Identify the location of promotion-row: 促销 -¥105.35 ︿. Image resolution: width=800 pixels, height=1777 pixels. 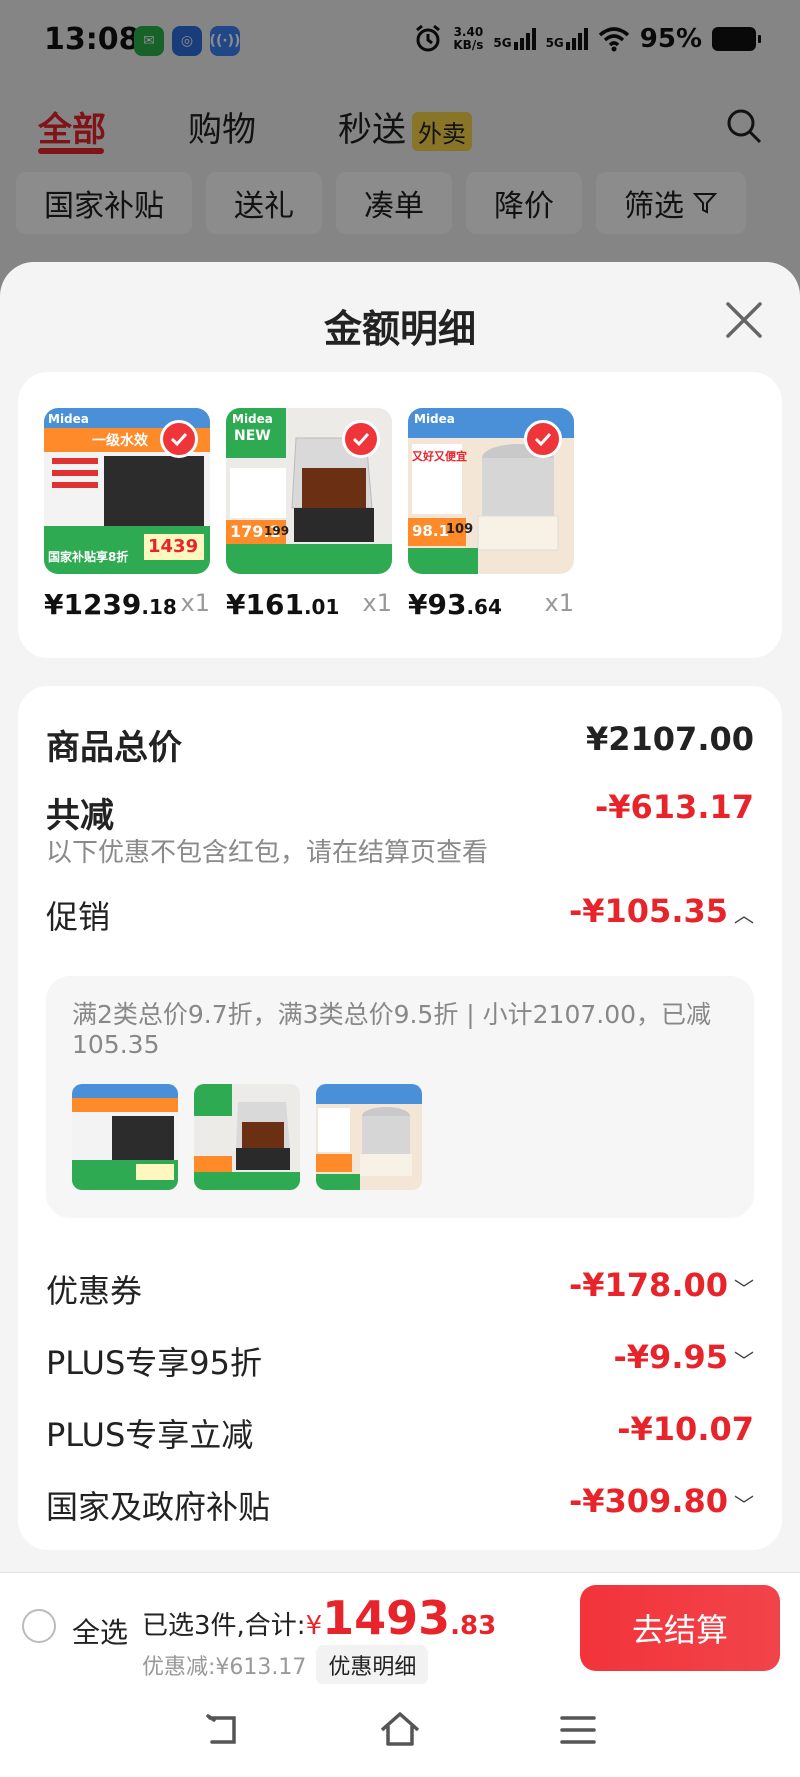
(400, 914).